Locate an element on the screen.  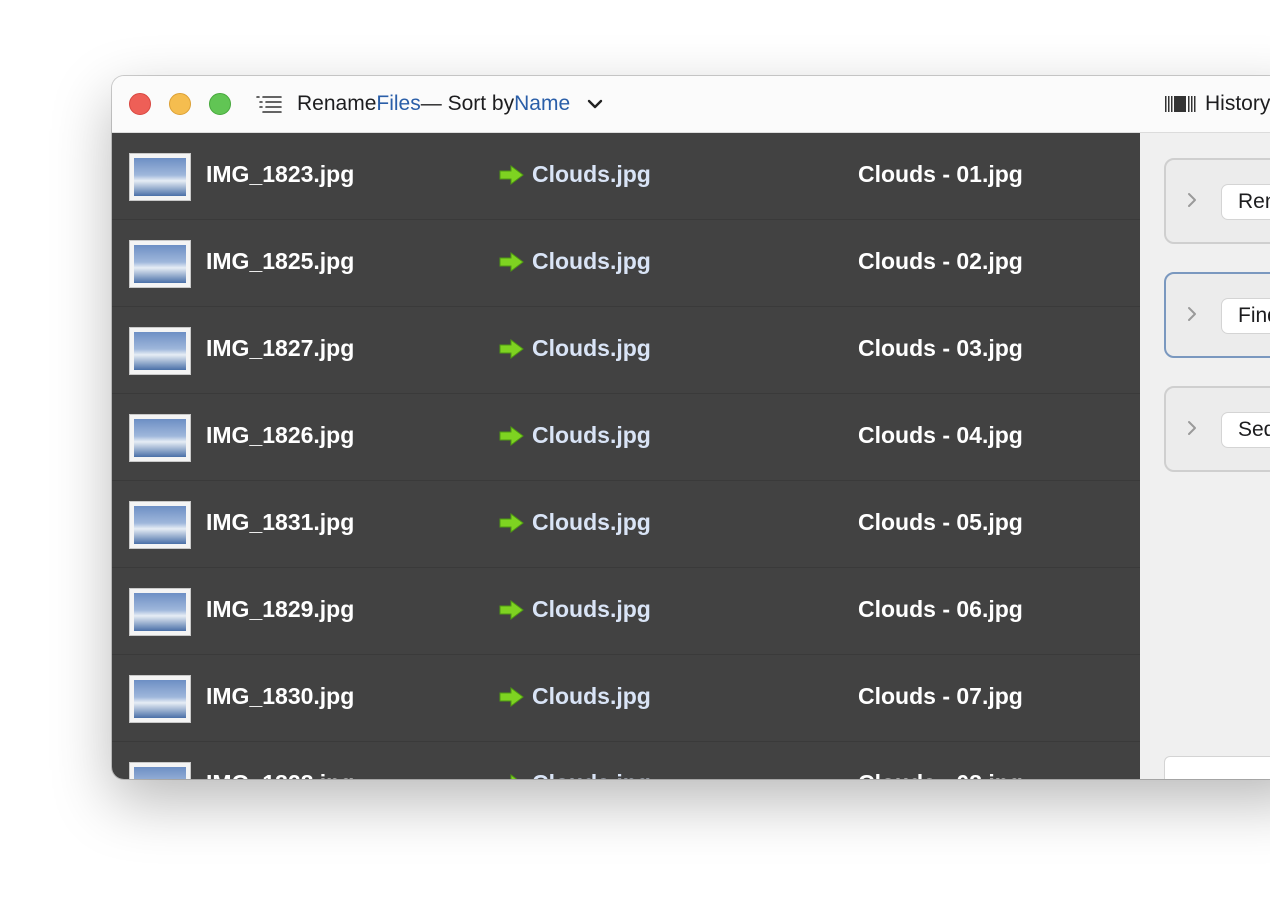
new-filename: Clouds - 02.jpg is located at coordinates (940, 261).